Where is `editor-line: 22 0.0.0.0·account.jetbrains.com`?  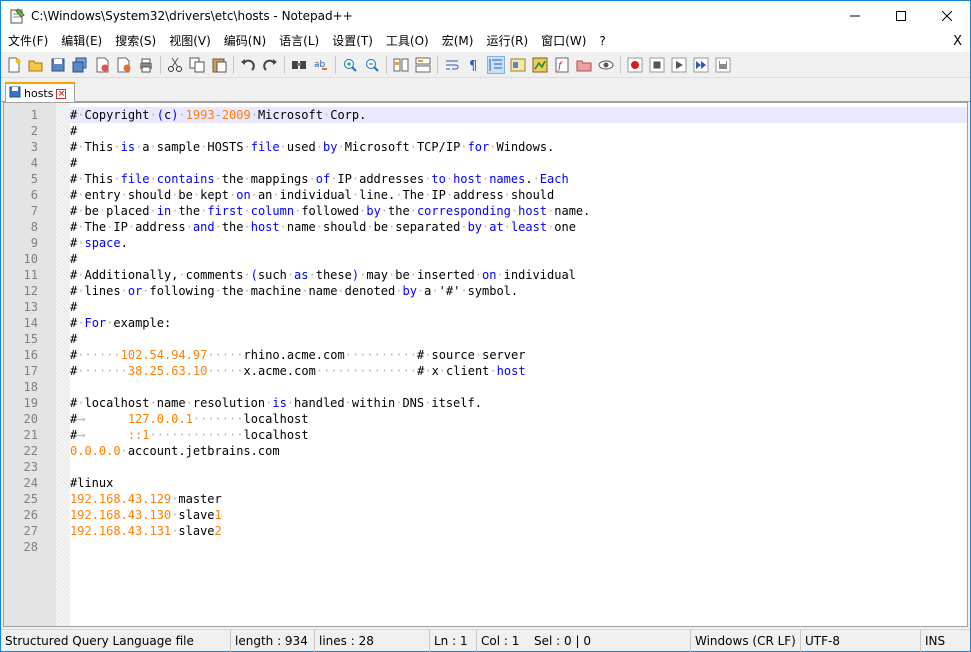
editor-line: 22 0.0.0.0·account.jetbrains.com is located at coordinates (485, 451).